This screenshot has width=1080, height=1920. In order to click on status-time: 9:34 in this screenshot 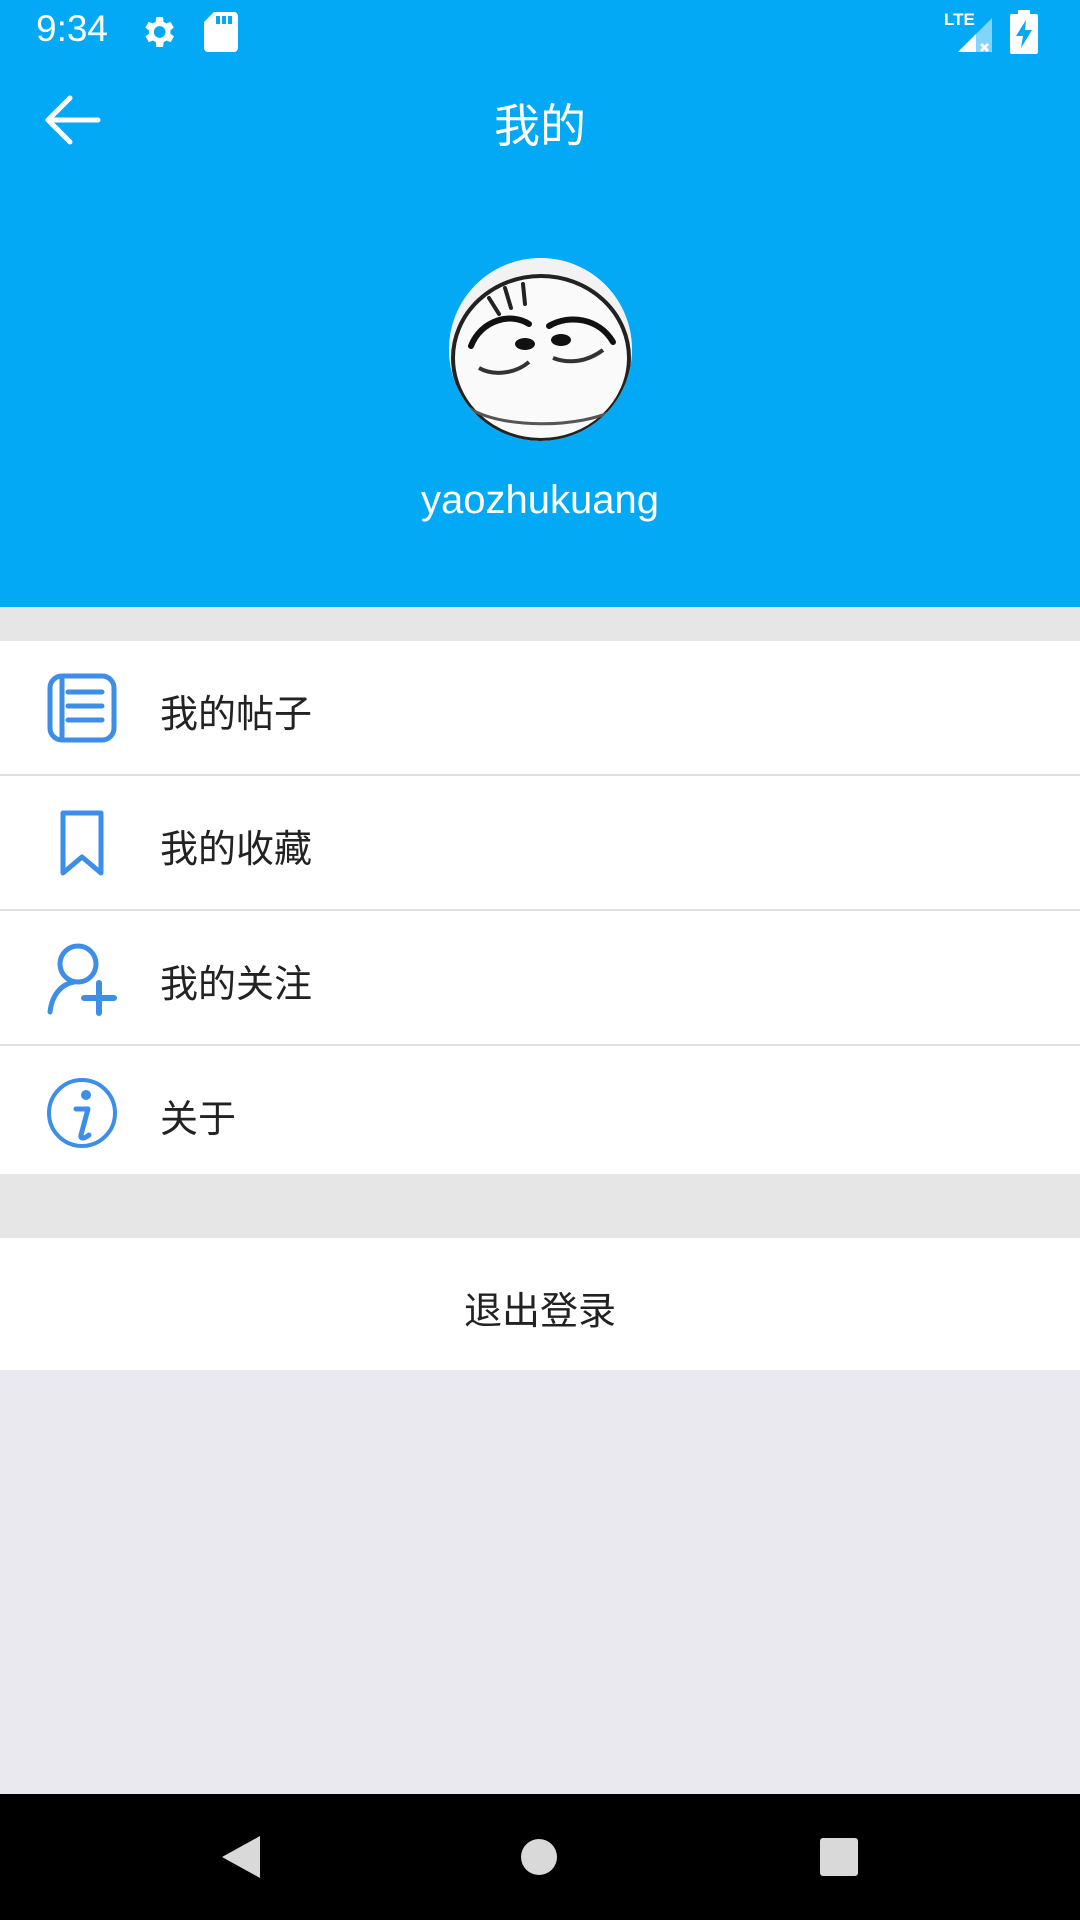, I will do `click(72, 28)`.